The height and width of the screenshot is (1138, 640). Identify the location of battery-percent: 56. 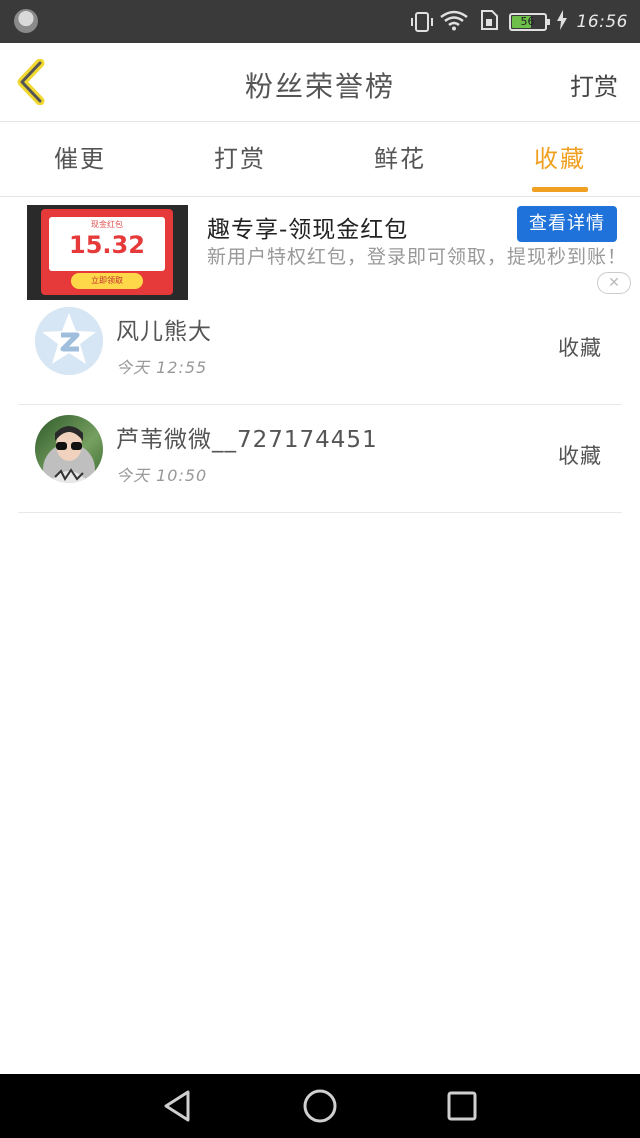
(527, 21).